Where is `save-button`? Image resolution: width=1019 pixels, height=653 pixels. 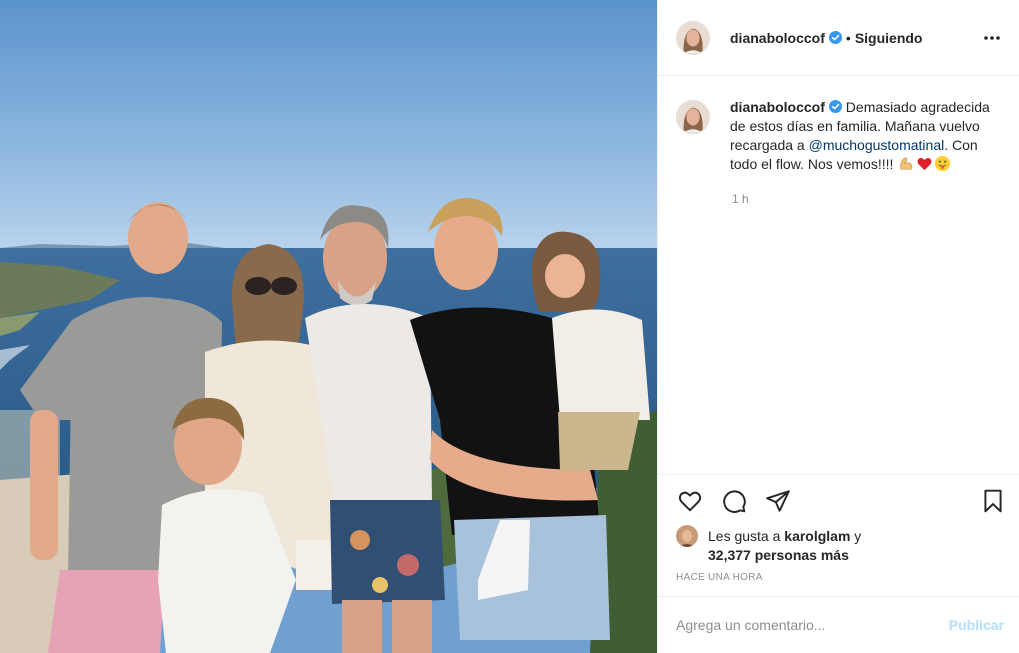 save-button is located at coordinates (993, 501).